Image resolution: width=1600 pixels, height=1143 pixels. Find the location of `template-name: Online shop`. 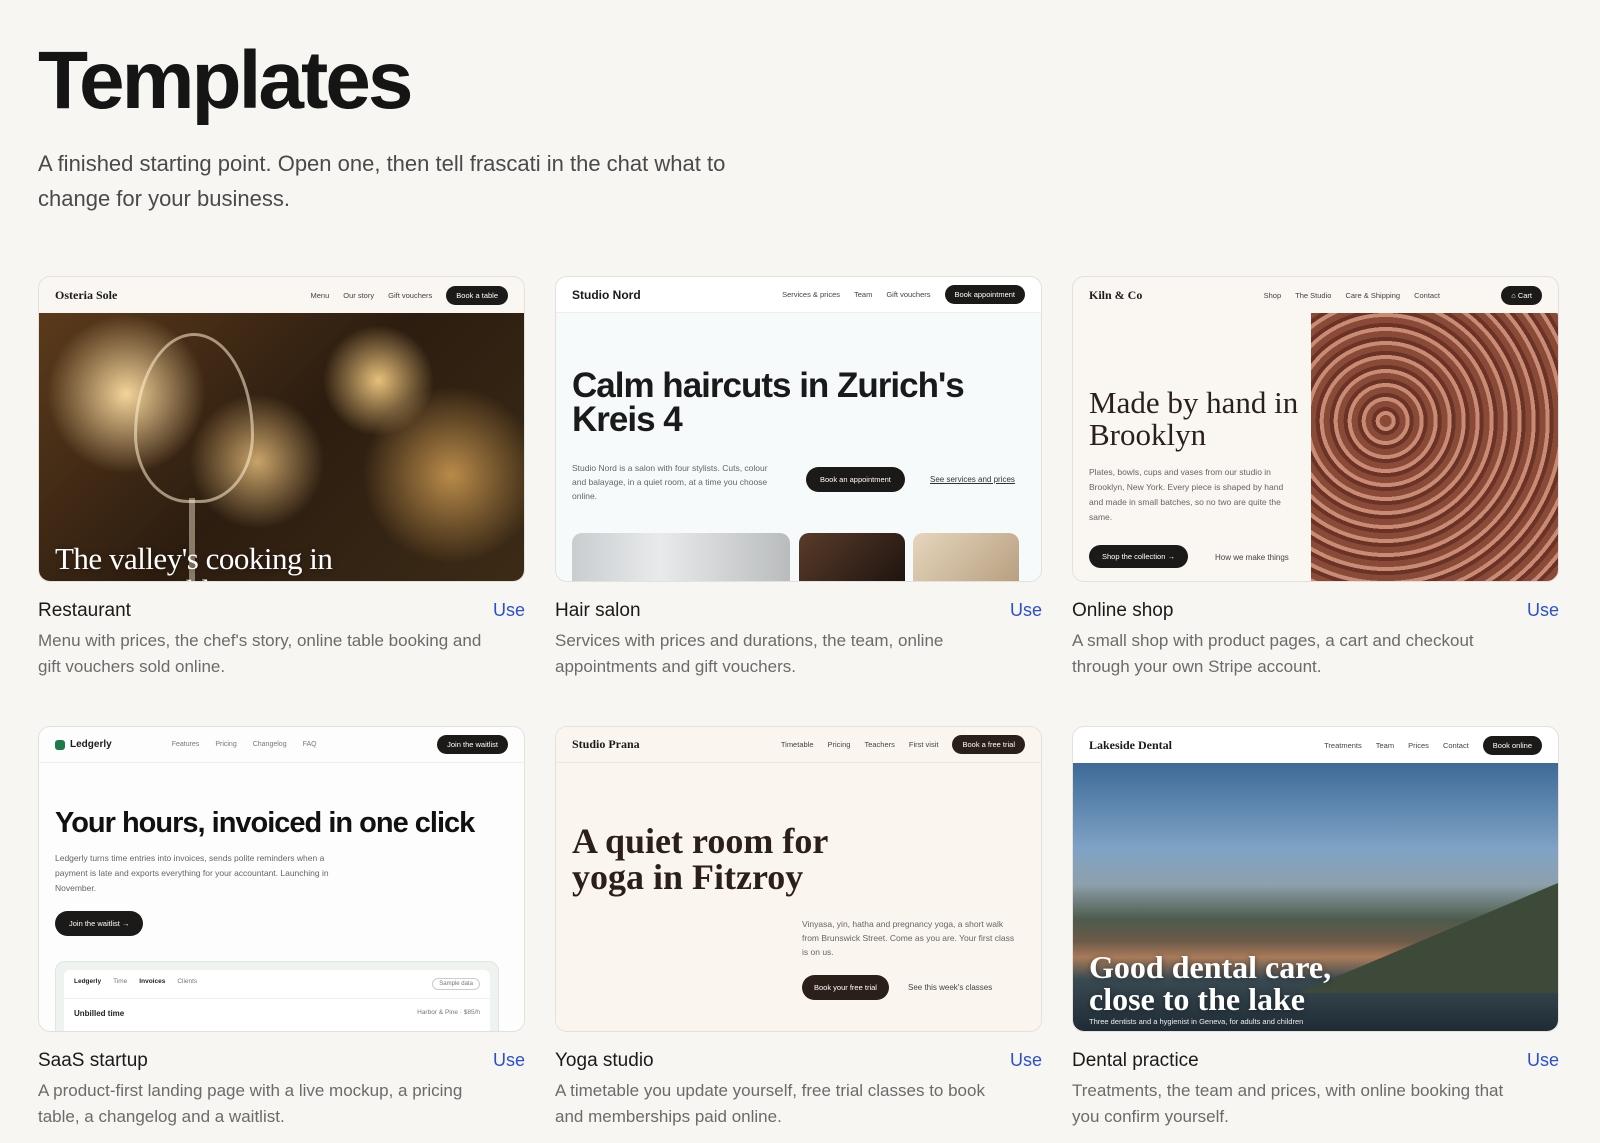

template-name: Online shop is located at coordinates (1123, 610).